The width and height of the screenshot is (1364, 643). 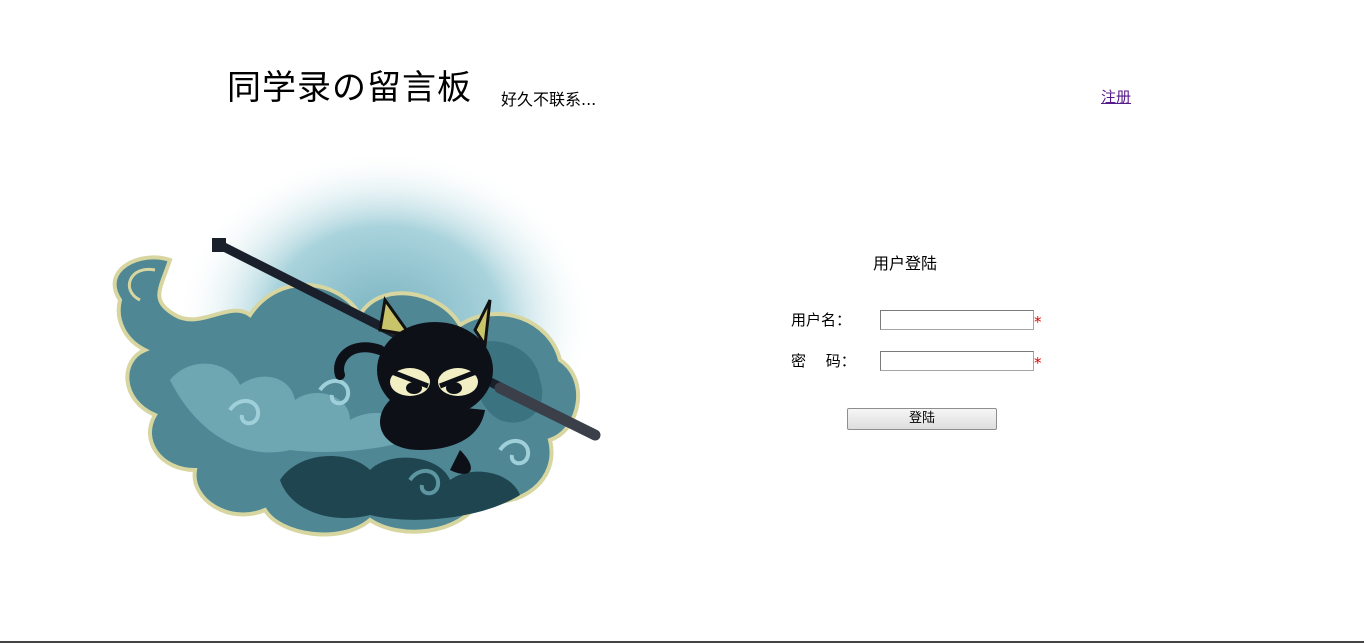 What do you see at coordinates (1038, 363) in the screenshot?
I see `password-required-mark: *` at bounding box center [1038, 363].